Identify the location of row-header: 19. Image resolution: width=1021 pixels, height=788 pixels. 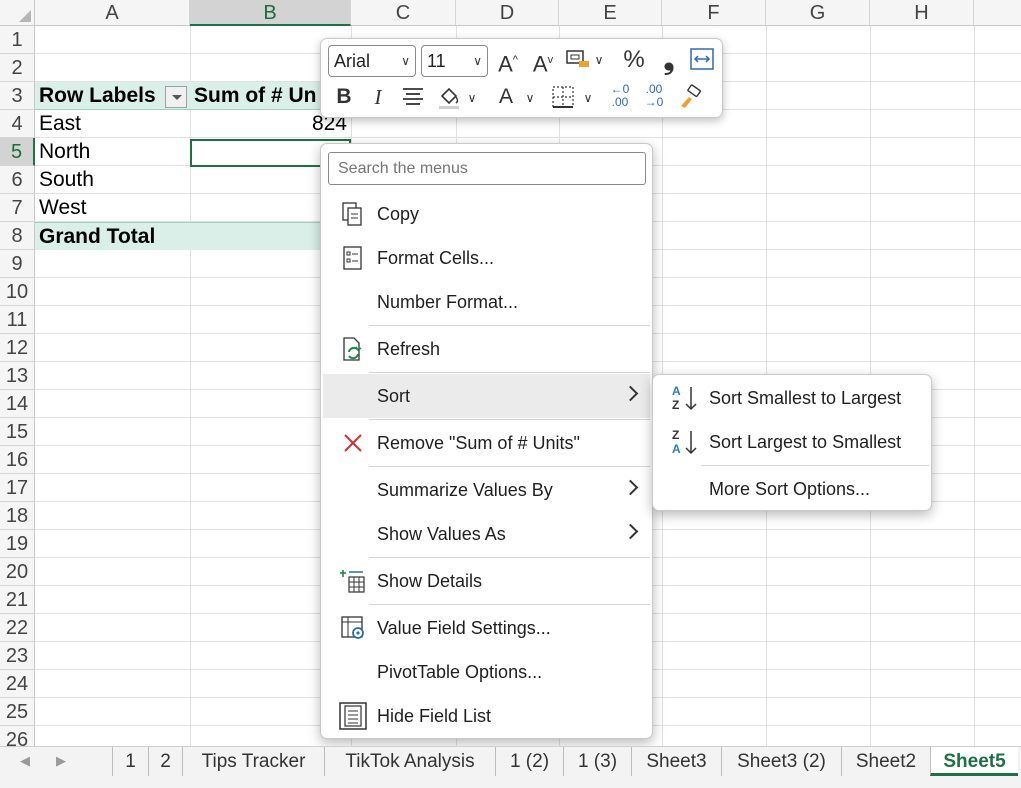
(17, 544).